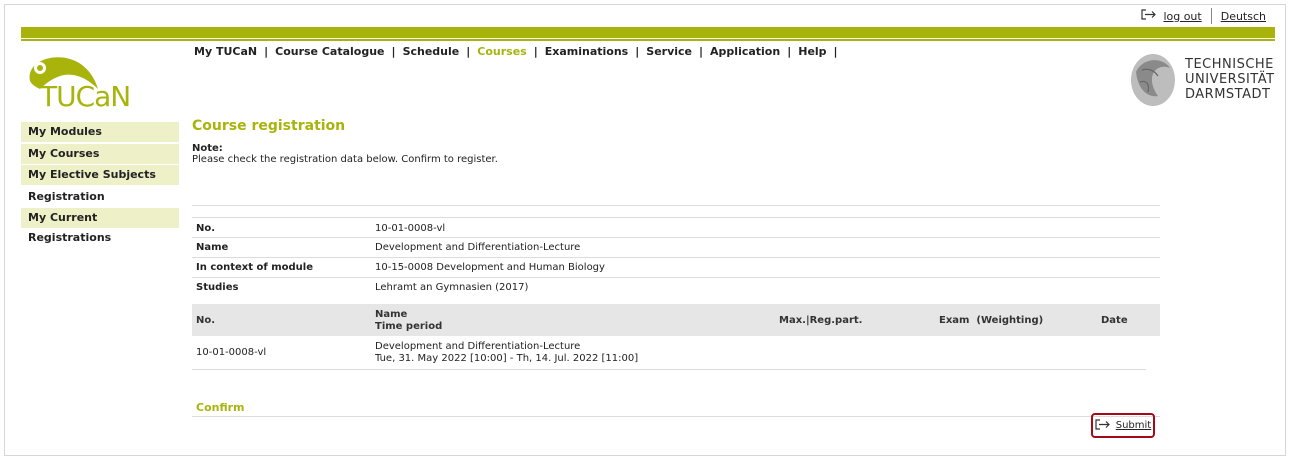 This screenshot has height=460, width=1292. Describe the element at coordinates (648, 32) in the screenshot. I see `header-bar` at that location.